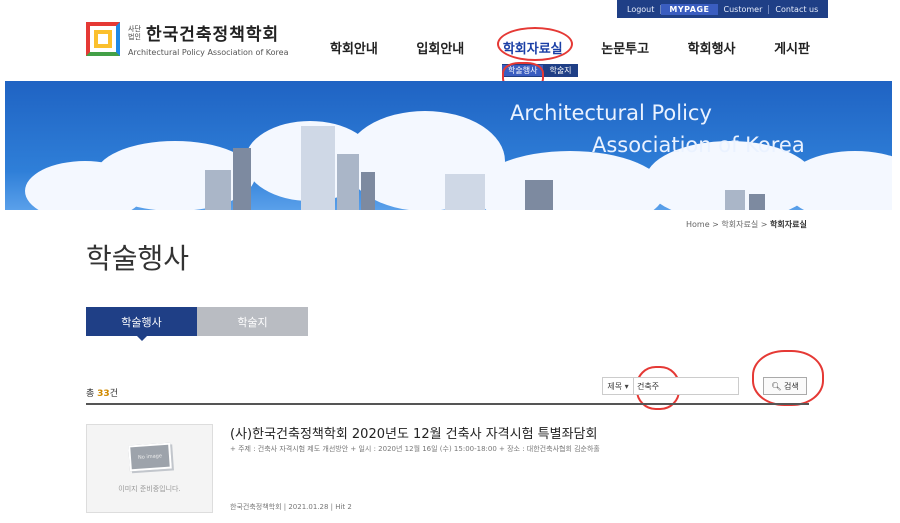 This screenshot has height=523, width=900. I want to click on logo-prefix: 사단 법인, so click(134, 32).